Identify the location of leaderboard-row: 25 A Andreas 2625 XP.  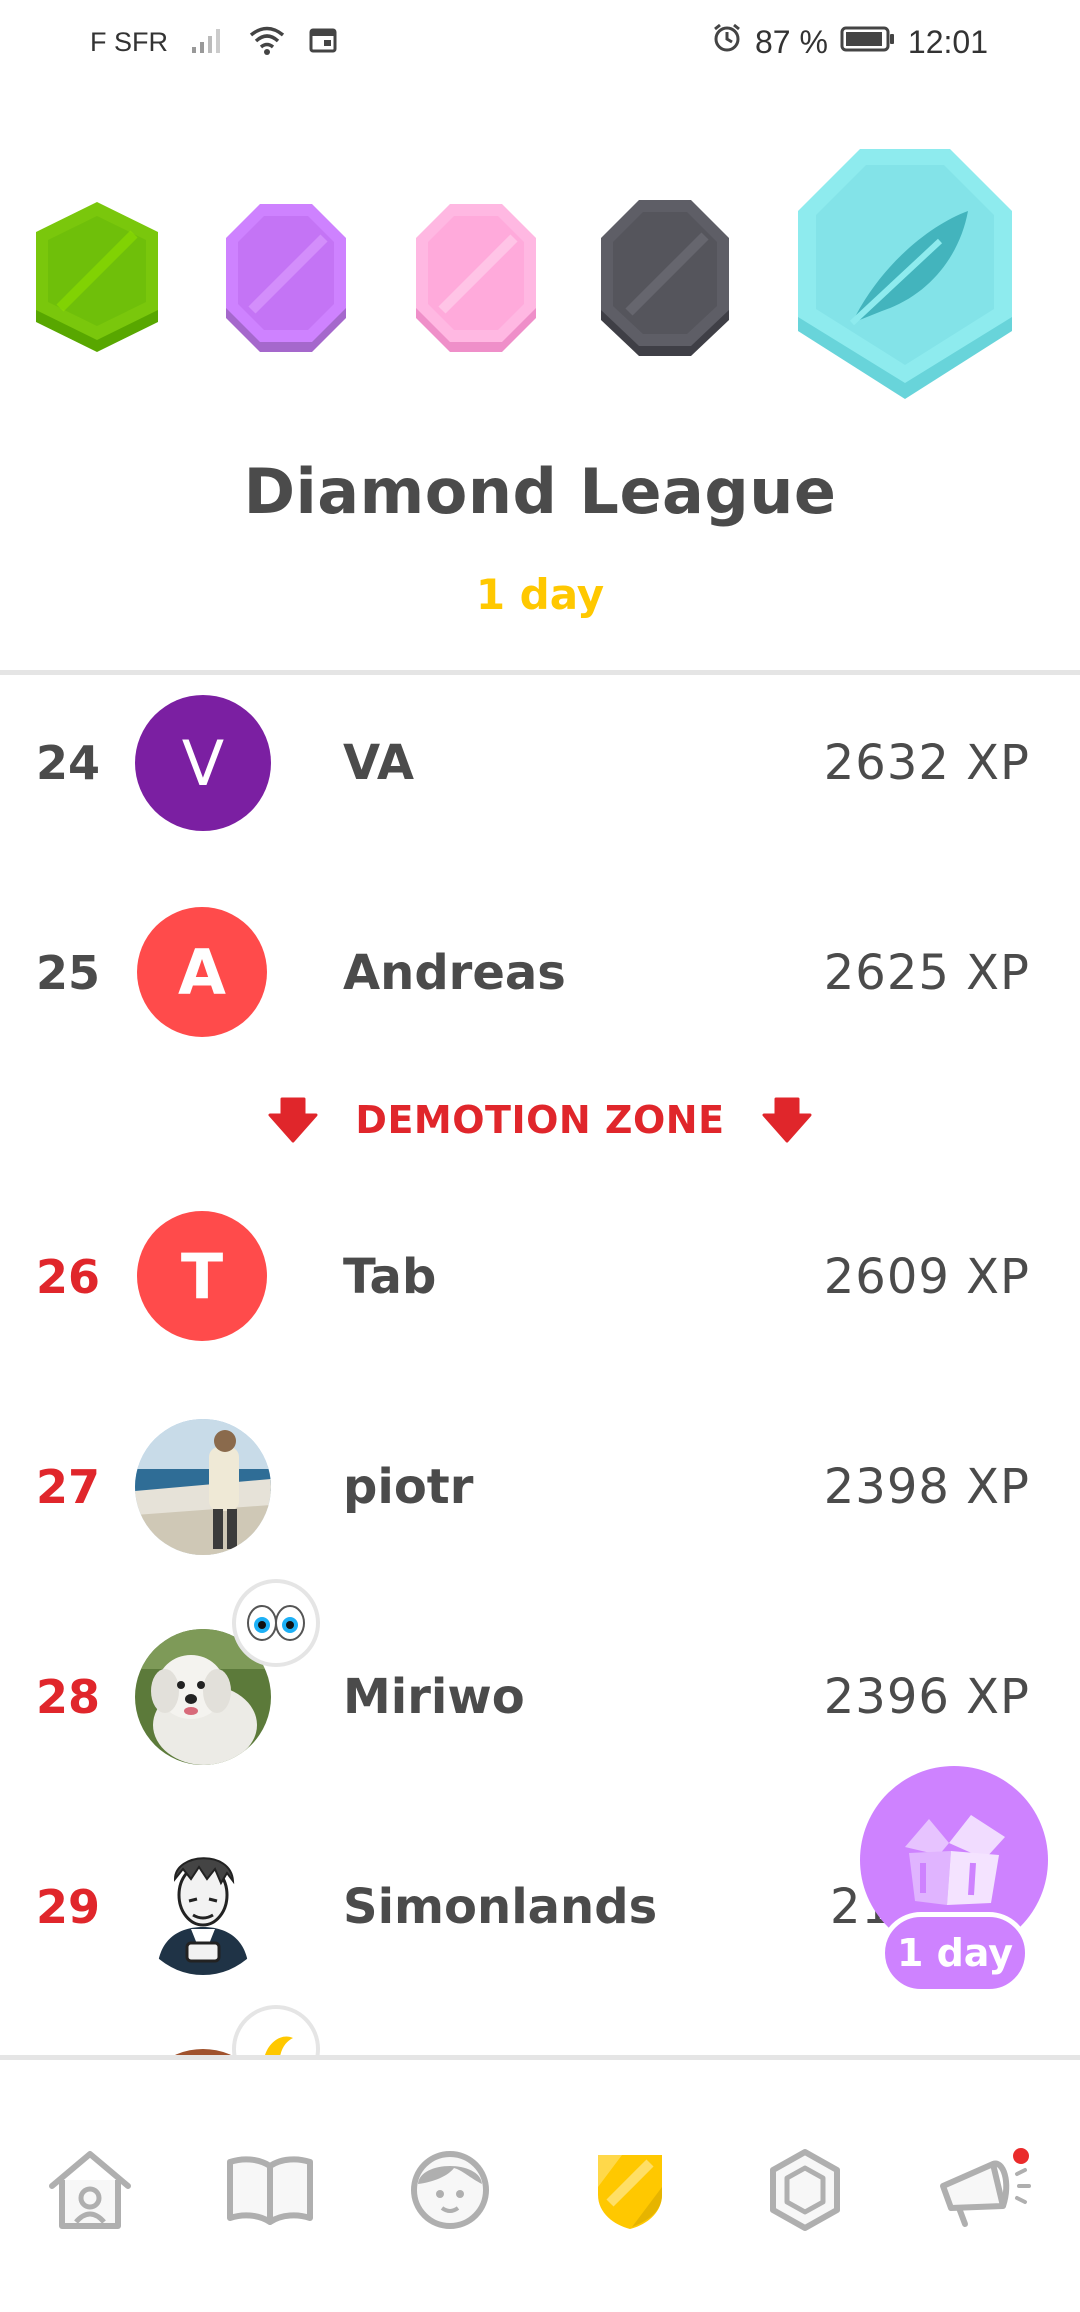
(540, 973).